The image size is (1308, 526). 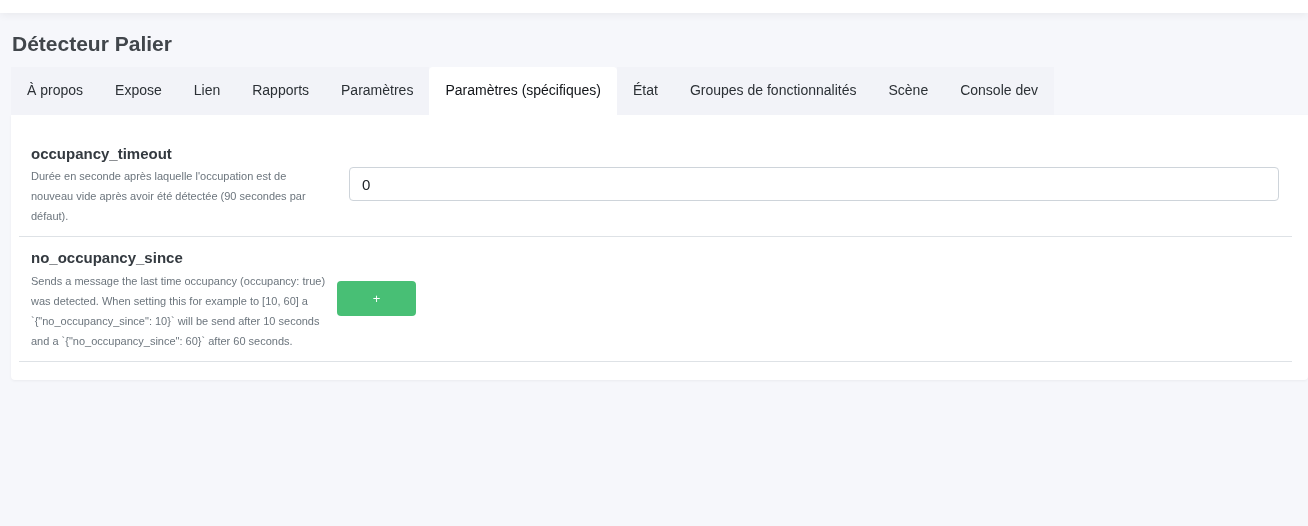 I want to click on tab: État, so click(x=645, y=90).